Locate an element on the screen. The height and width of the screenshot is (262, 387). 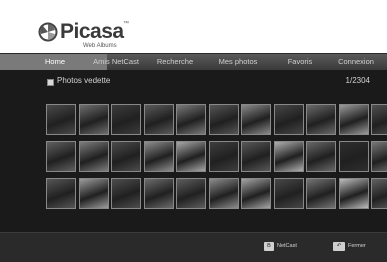
tab-connexion: Connexion is located at coordinates (356, 62).